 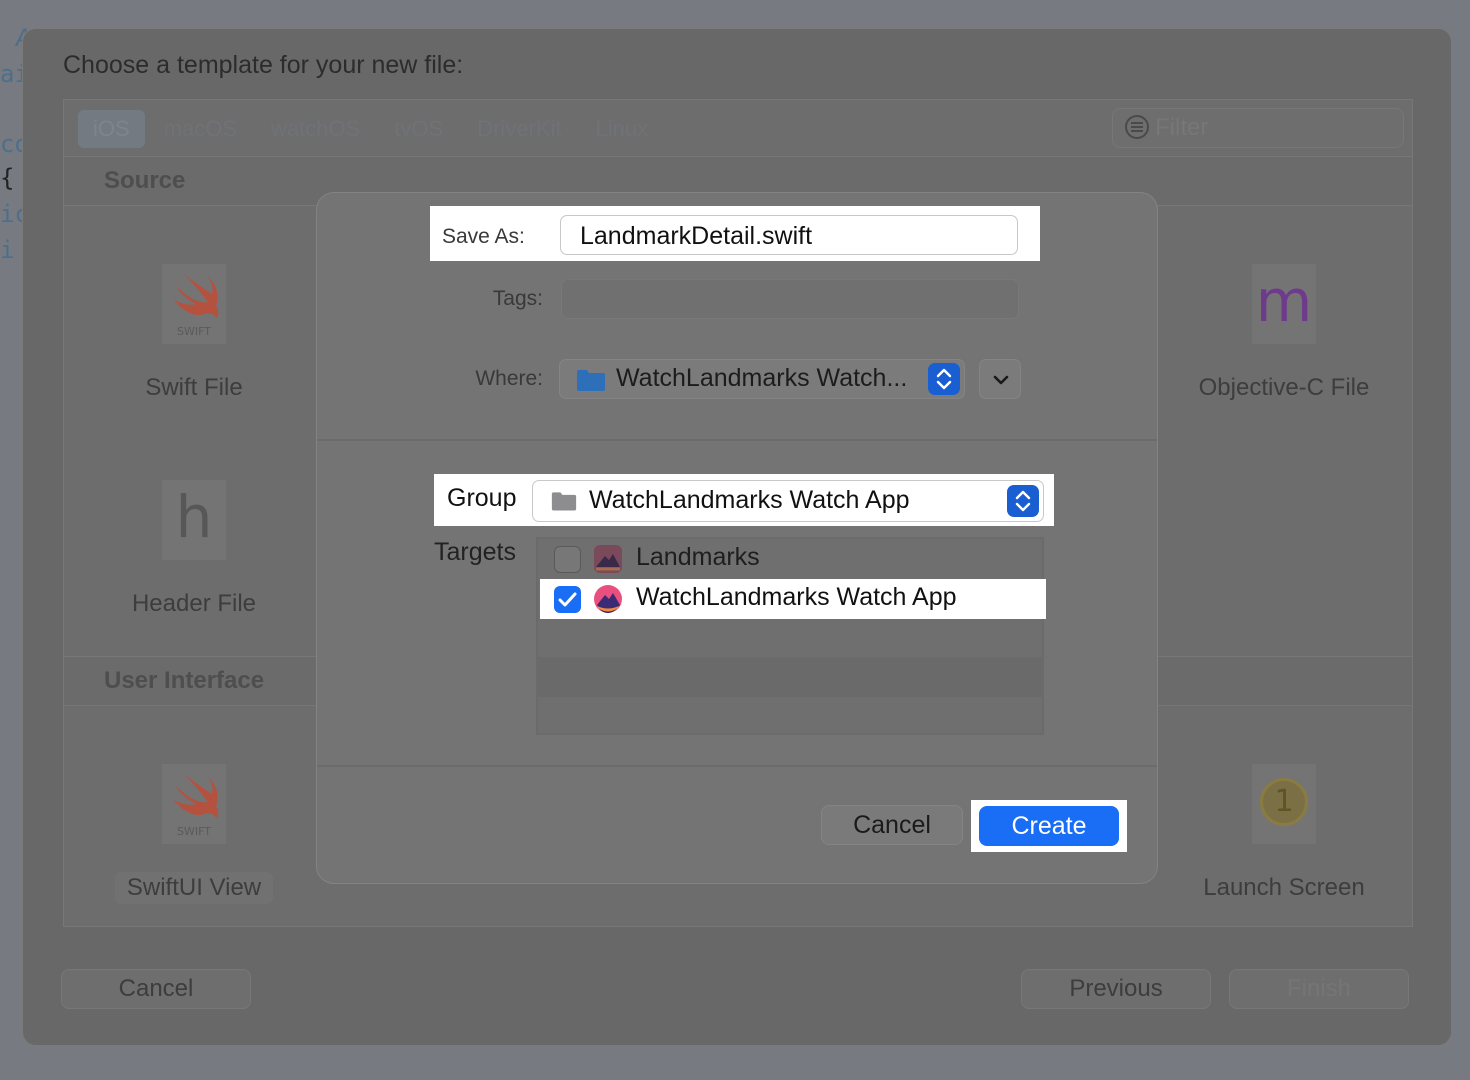 I want to click on where-label: Where:, so click(x=509, y=378).